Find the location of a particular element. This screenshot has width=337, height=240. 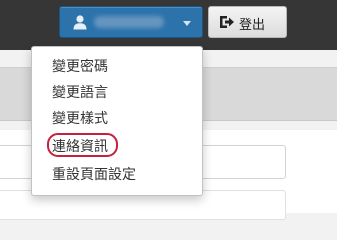

menu-item-reset-page-settings: 重設頁面設定 is located at coordinates (117, 176).